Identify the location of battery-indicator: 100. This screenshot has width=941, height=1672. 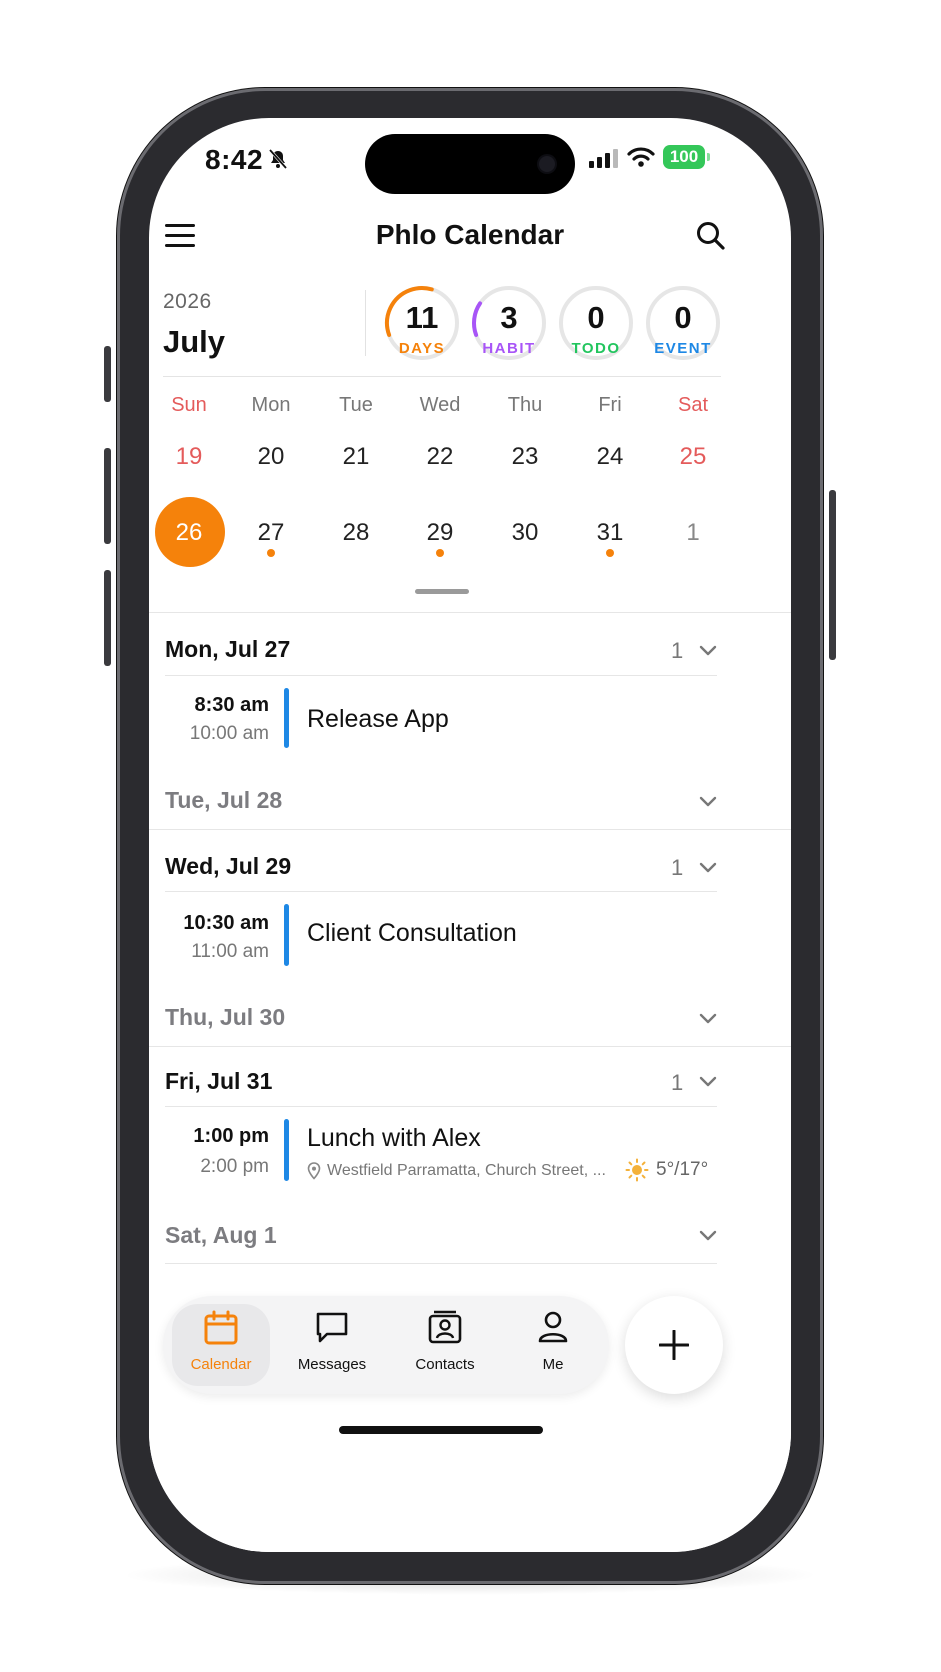
(684, 157).